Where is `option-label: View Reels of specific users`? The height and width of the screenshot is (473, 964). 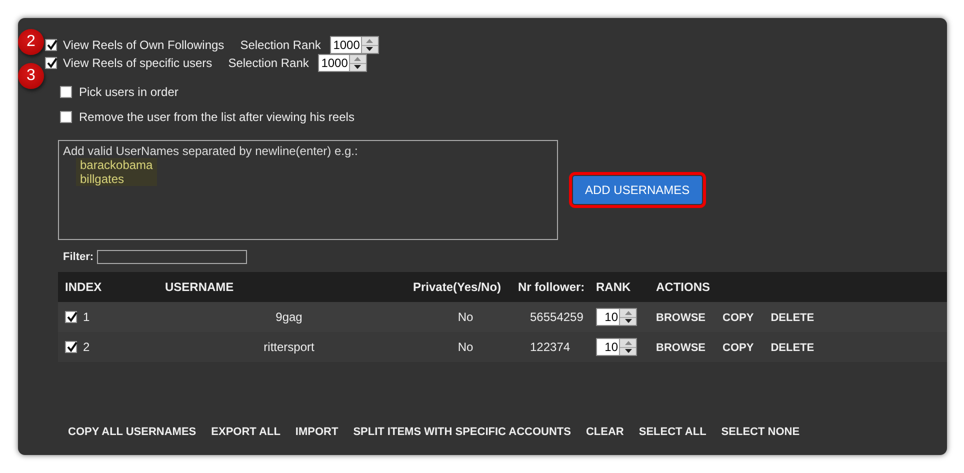 option-label: View Reels of specific users is located at coordinates (137, 63).